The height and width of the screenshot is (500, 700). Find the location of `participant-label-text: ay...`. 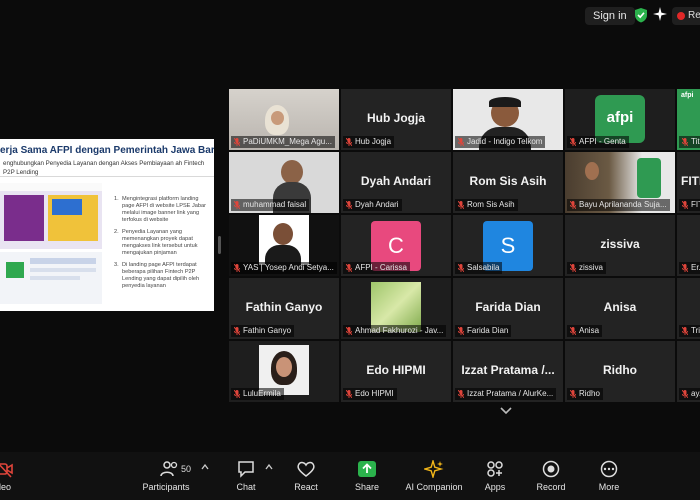

participant-label-text: ay... is located at coordinates (695, 393).